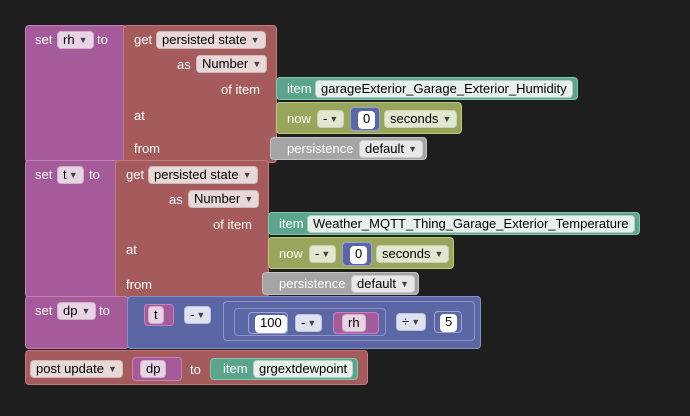  I want to click on variable-getter-dp: dp, so click(157, 369).